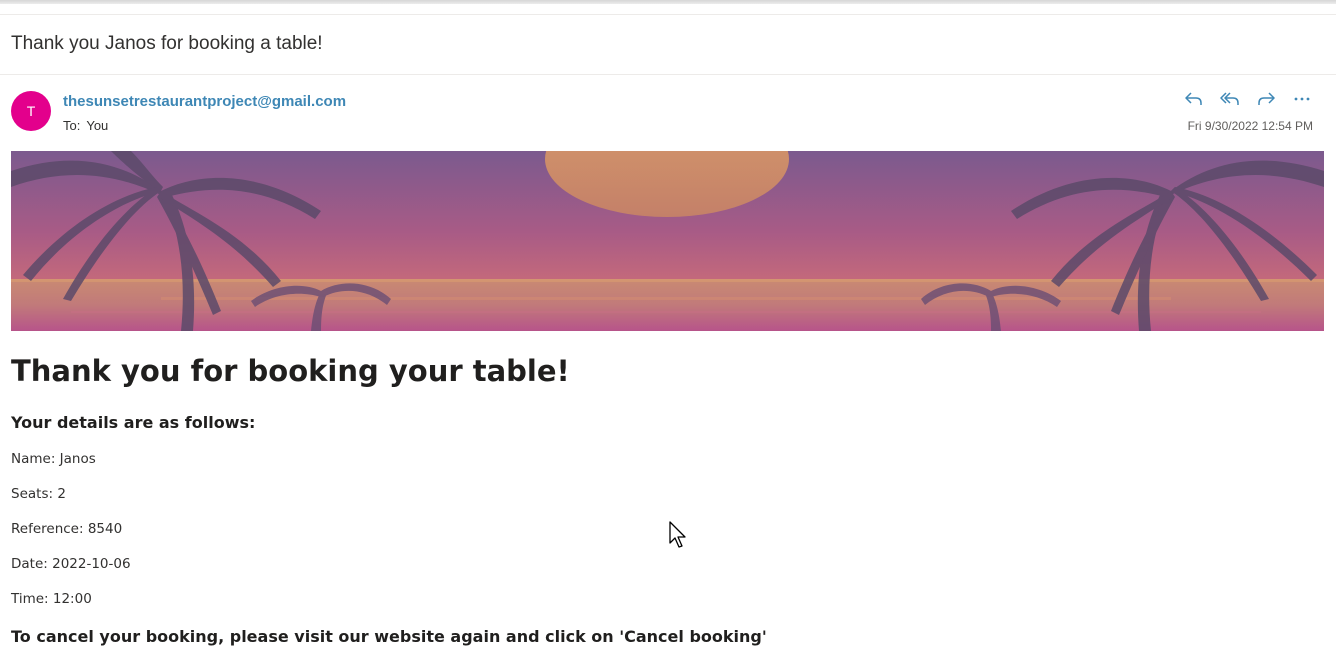 The image size is (1336, 648). I want to click on sender-initial: T, so click(31, 111).